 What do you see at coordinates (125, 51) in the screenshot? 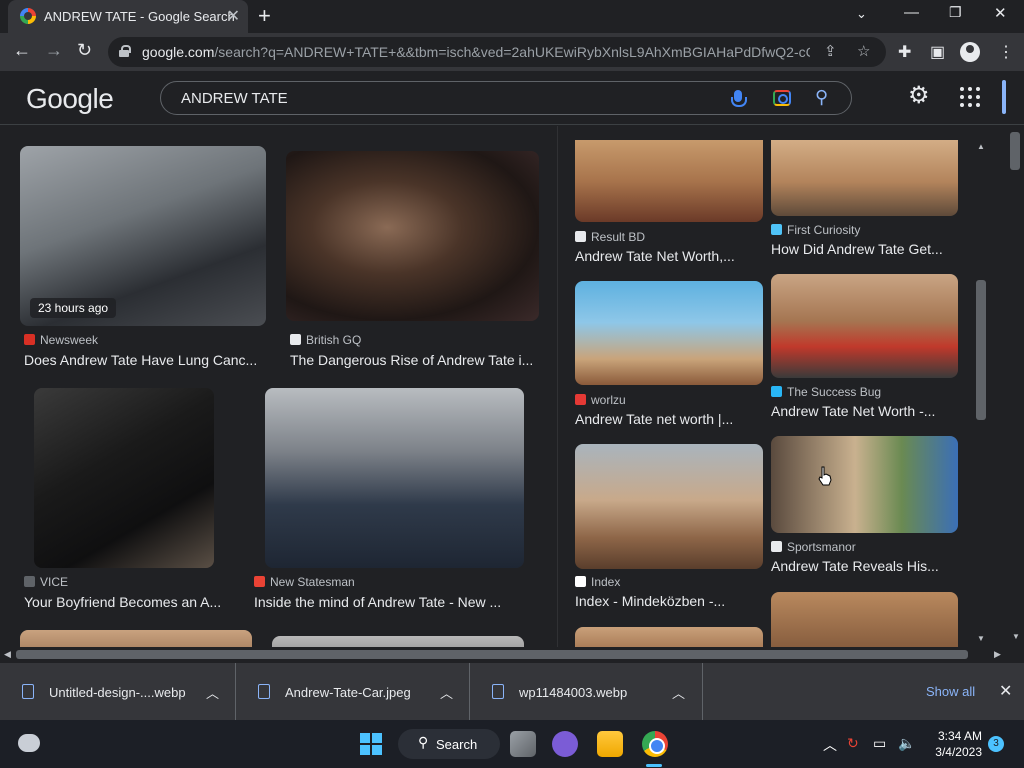
I see `lock-icon` at bounding box center [125, 51].